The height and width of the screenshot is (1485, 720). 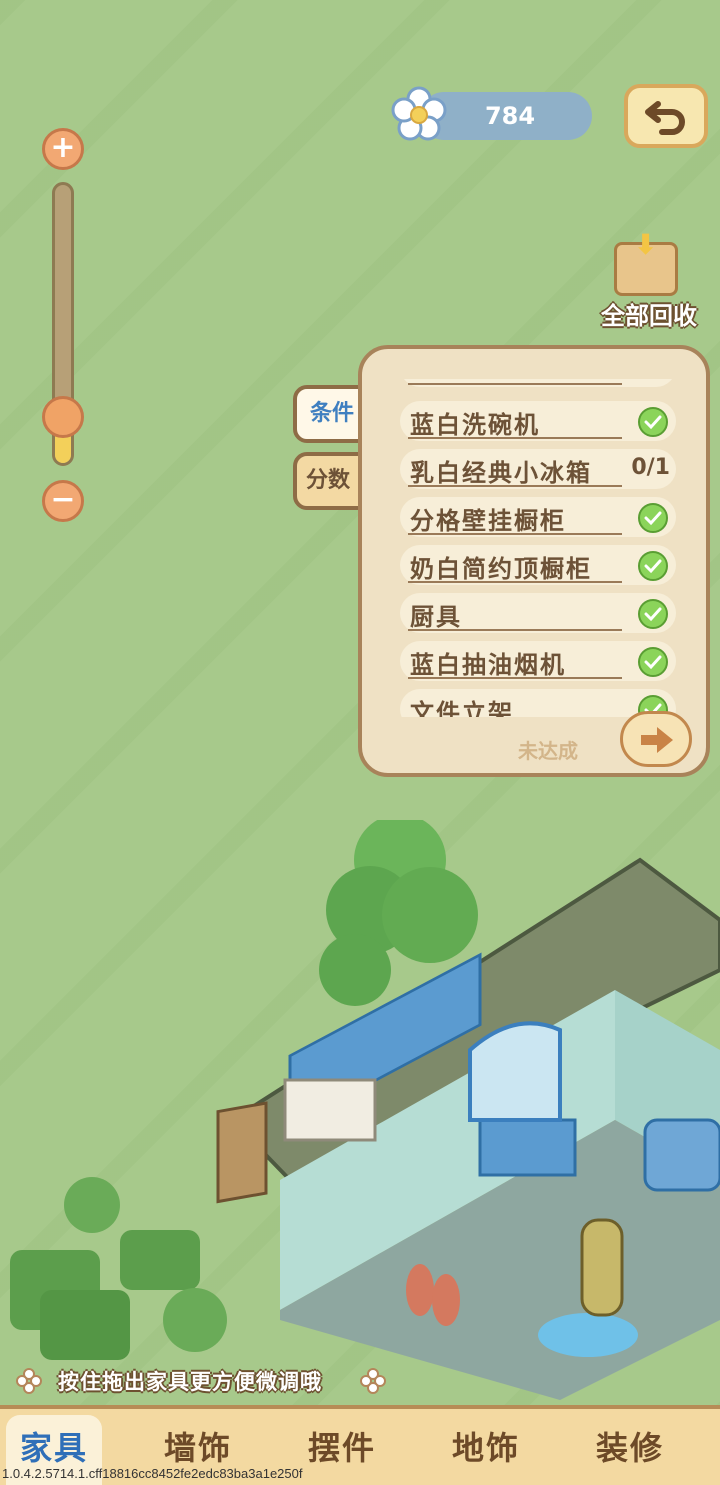 I want to click on curio-cabinet, so click(x=602, y=1267).